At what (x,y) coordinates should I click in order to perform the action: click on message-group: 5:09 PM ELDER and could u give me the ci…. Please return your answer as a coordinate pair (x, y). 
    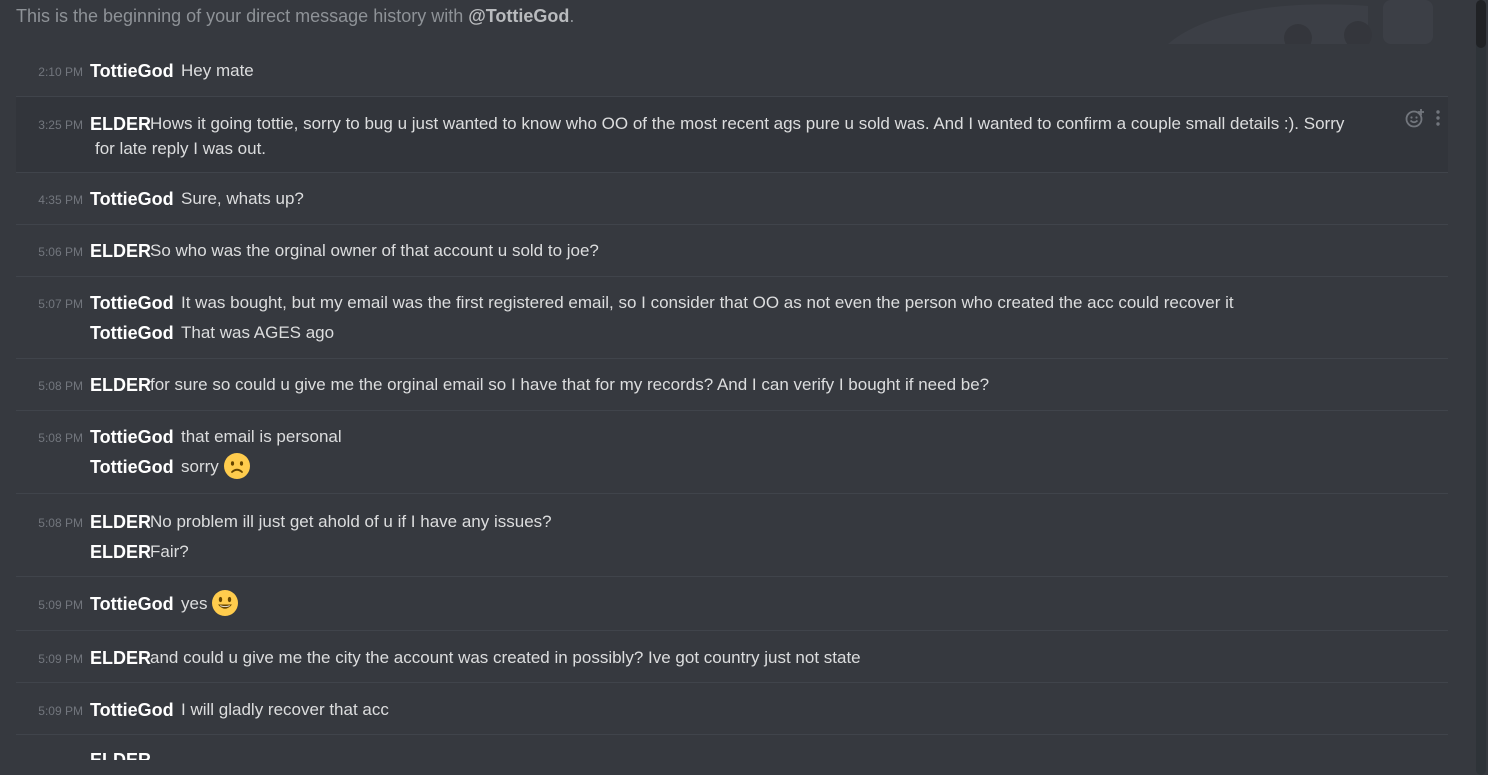
    Looking at the image, I should click on (732, 657).